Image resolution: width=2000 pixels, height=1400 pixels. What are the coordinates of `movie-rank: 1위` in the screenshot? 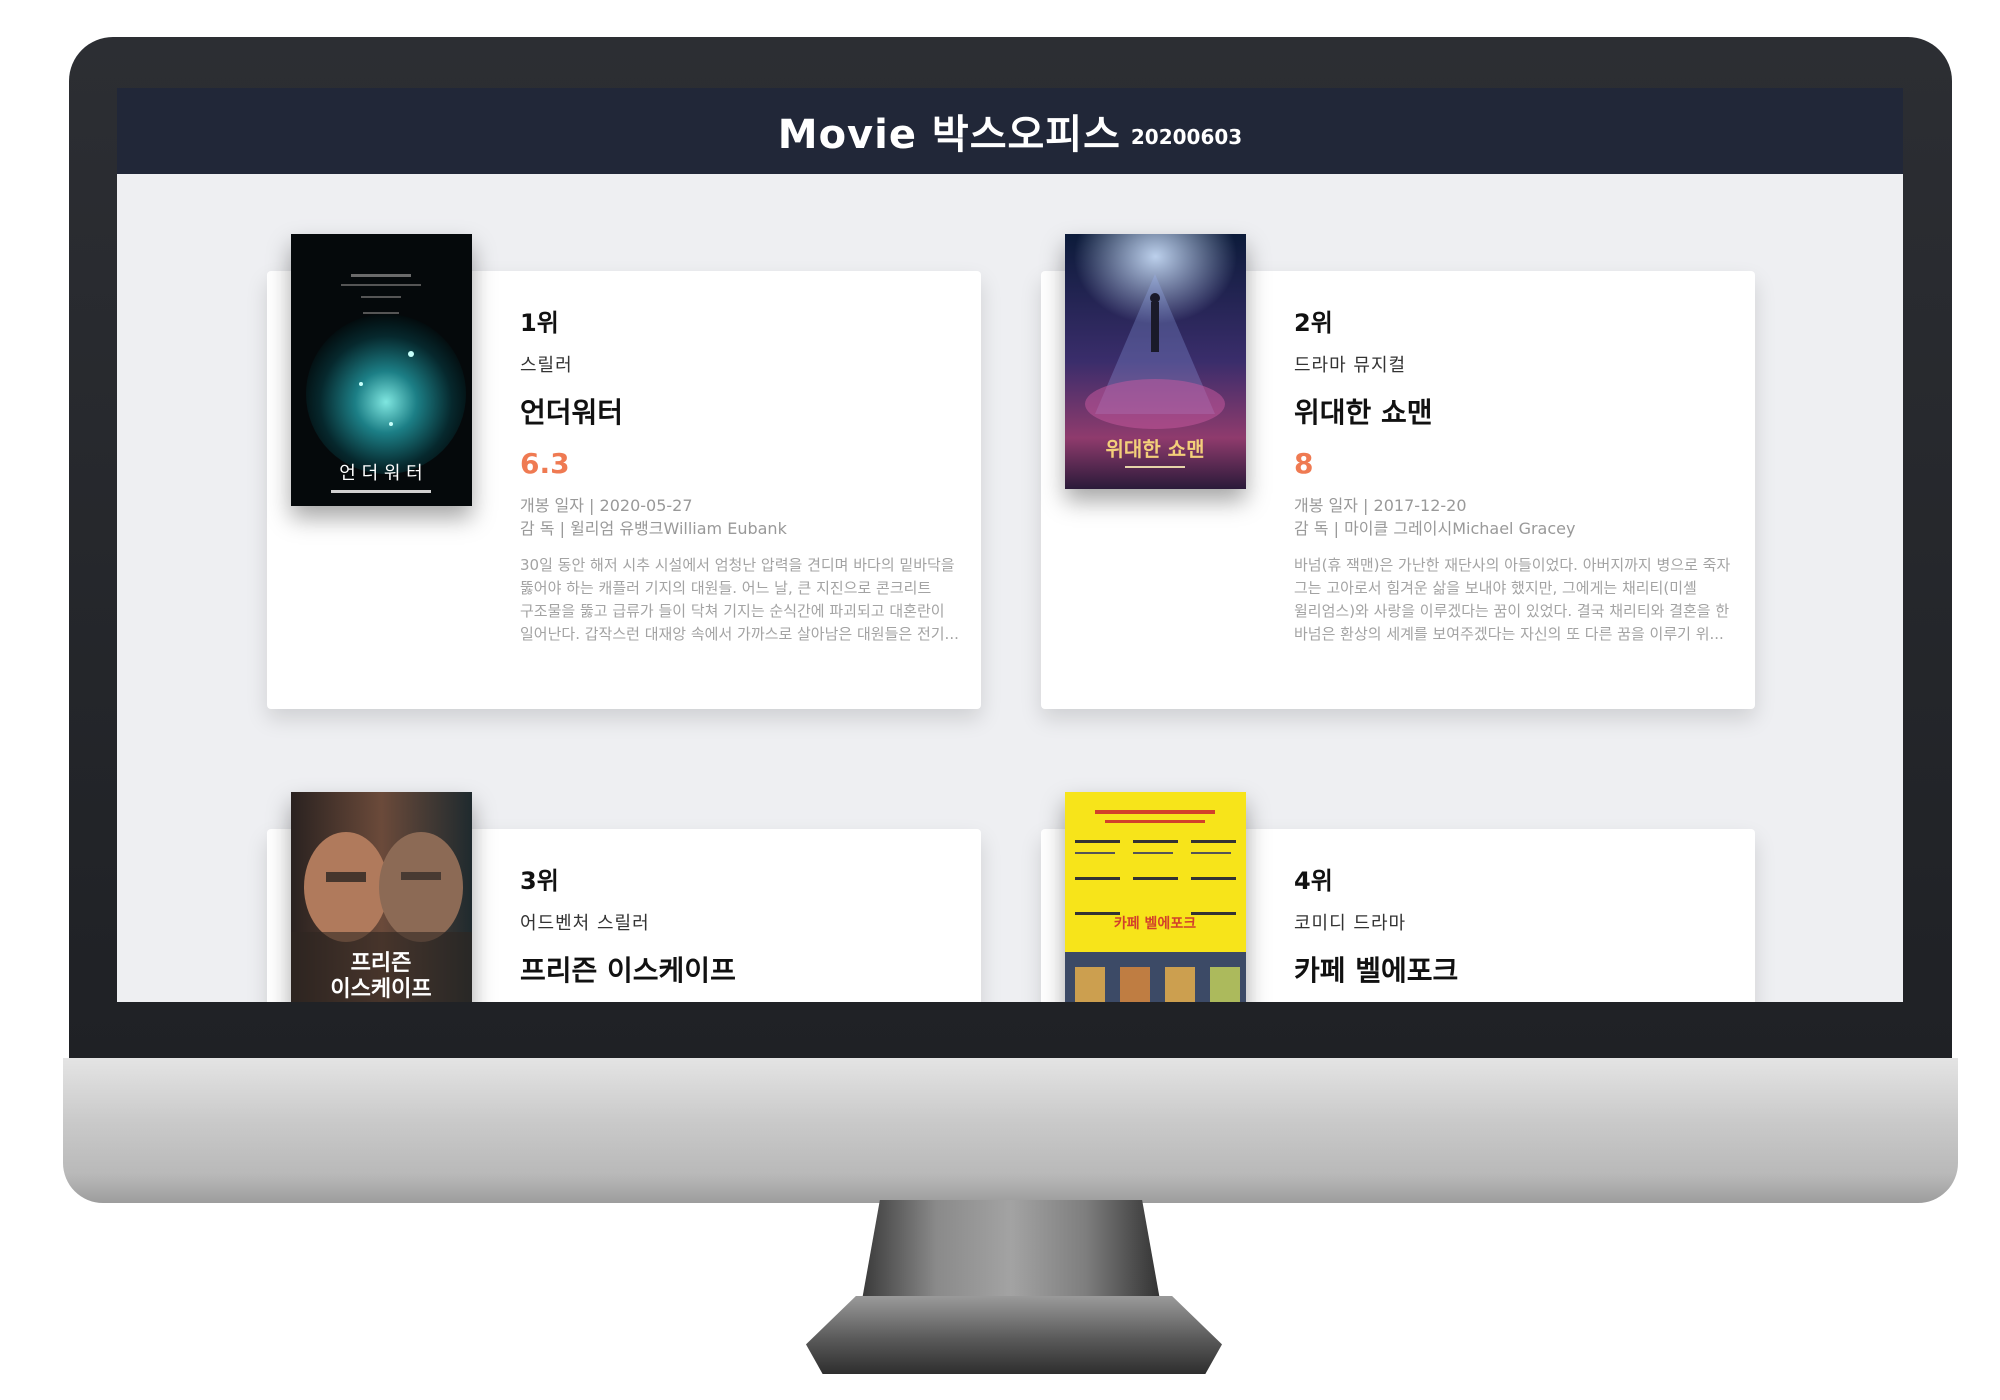 It's located at (539, 323).